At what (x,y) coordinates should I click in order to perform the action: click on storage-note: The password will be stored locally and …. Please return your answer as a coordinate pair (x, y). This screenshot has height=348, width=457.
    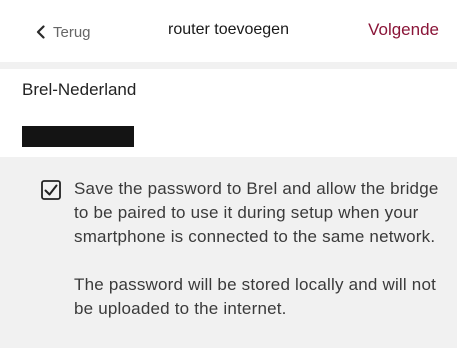
    Looking at the image, I should click on (255, 296).